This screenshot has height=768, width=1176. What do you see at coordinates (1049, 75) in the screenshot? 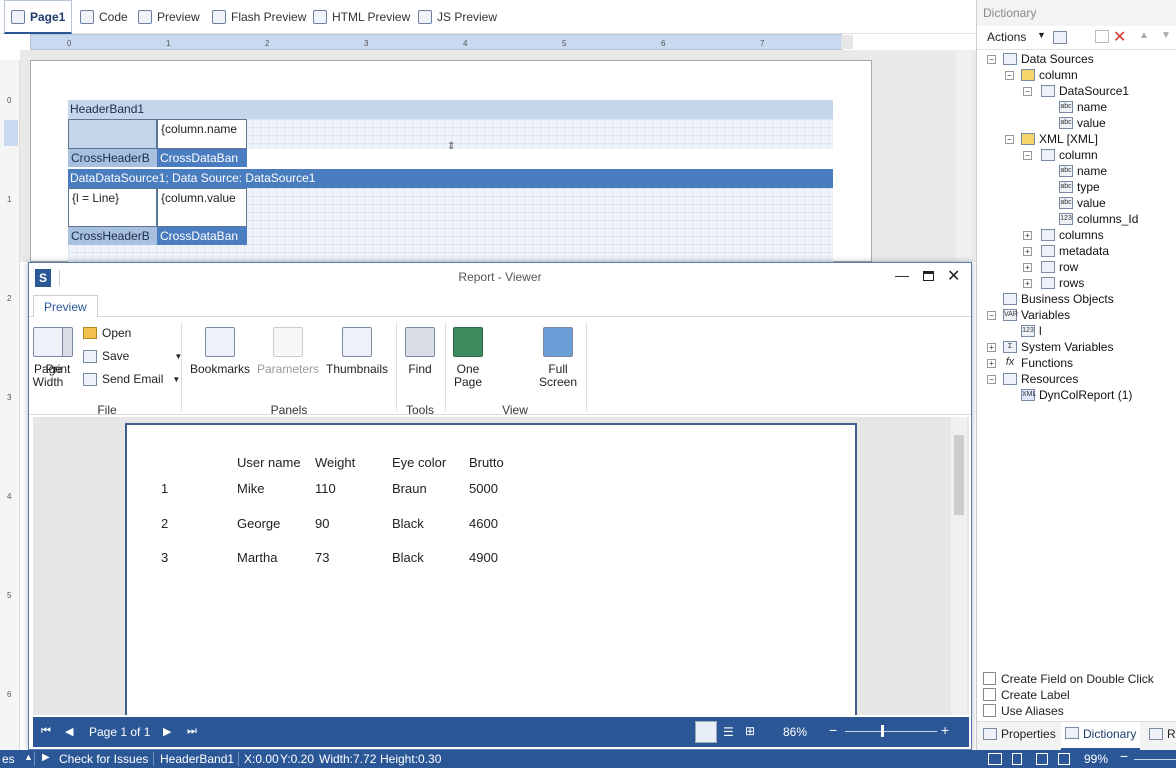
I see `tree-column-source: column` at bounding box center [1049, 75].